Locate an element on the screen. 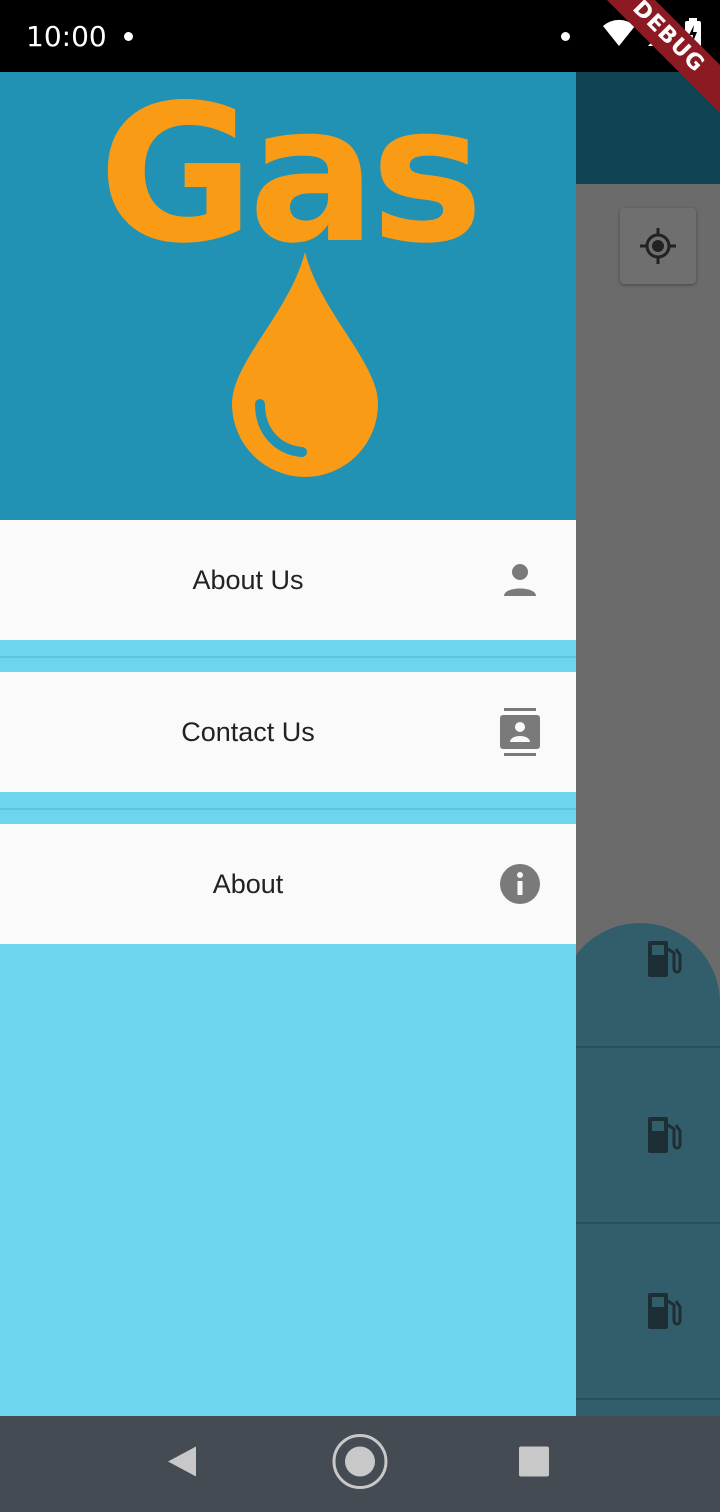 The image size is (720, 1512). my-location-button is located at coordinates (658, 246).